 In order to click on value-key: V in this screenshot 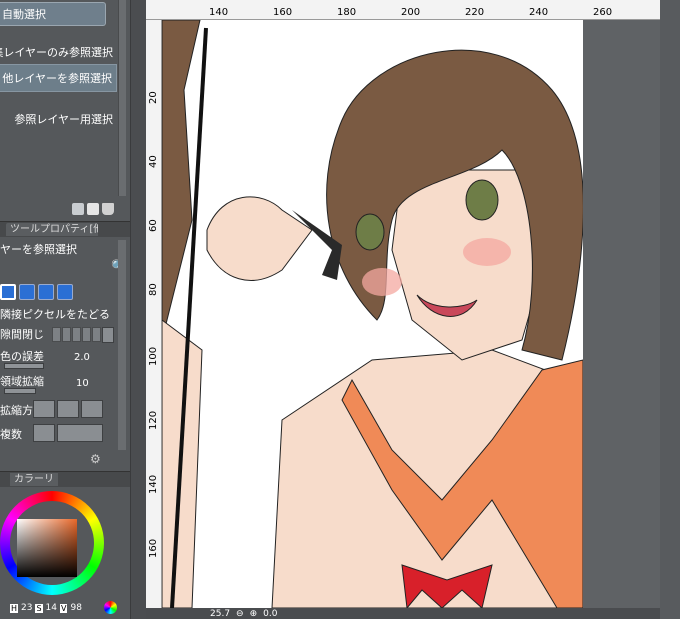, I will do `click(64, 608)`.